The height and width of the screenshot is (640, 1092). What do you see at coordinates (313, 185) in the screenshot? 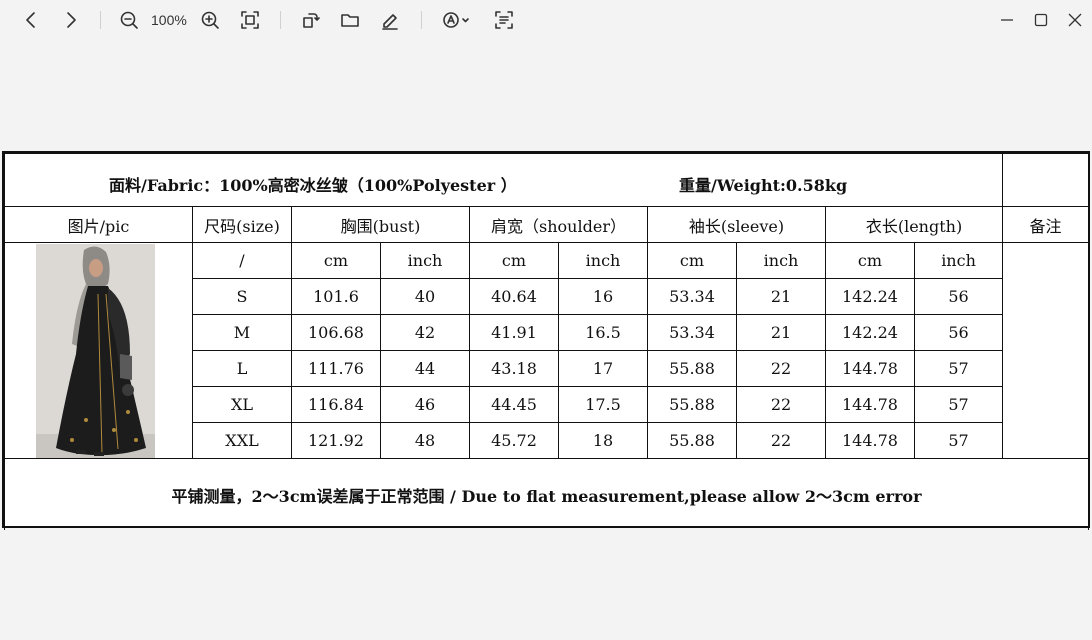
I see `fabric-info: 面料/Fabric：100%高密冰丝皱（100%Polyester ）` at bounding box center [313, 185].